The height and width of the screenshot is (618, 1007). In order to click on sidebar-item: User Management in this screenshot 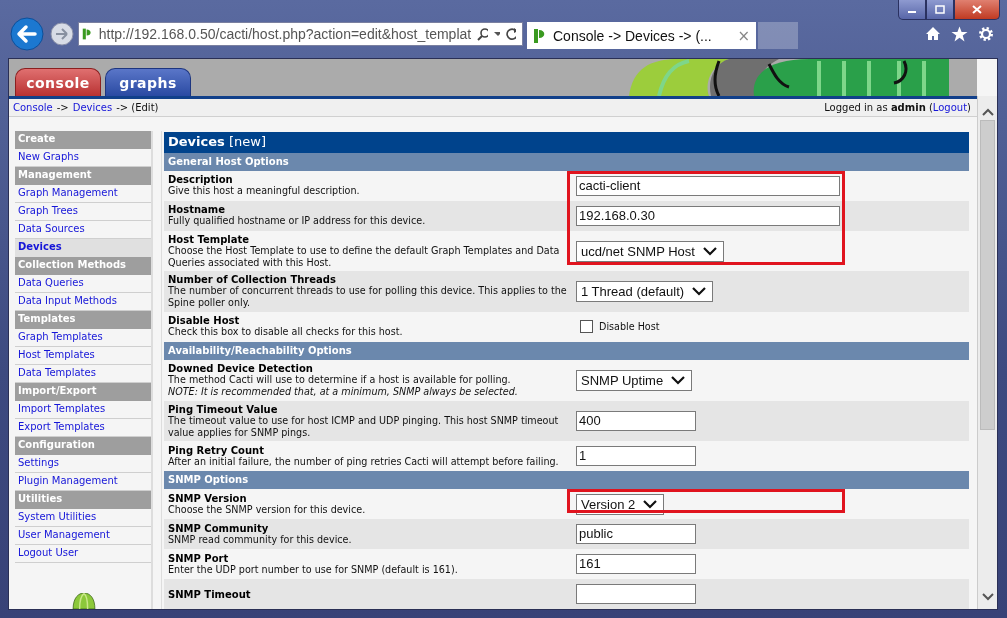, I will do `click(83, 536)`.